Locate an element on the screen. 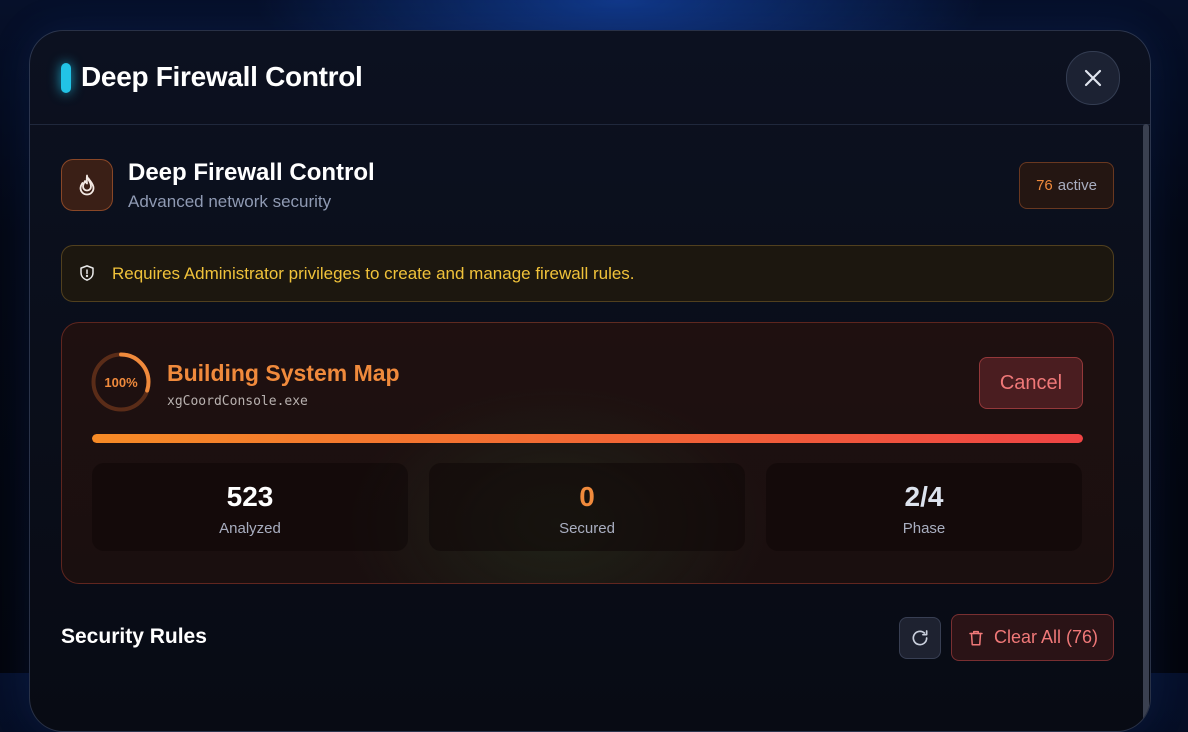 This screenshot has width=1188, height=732. close-button is located at coordinates (1093, 78).